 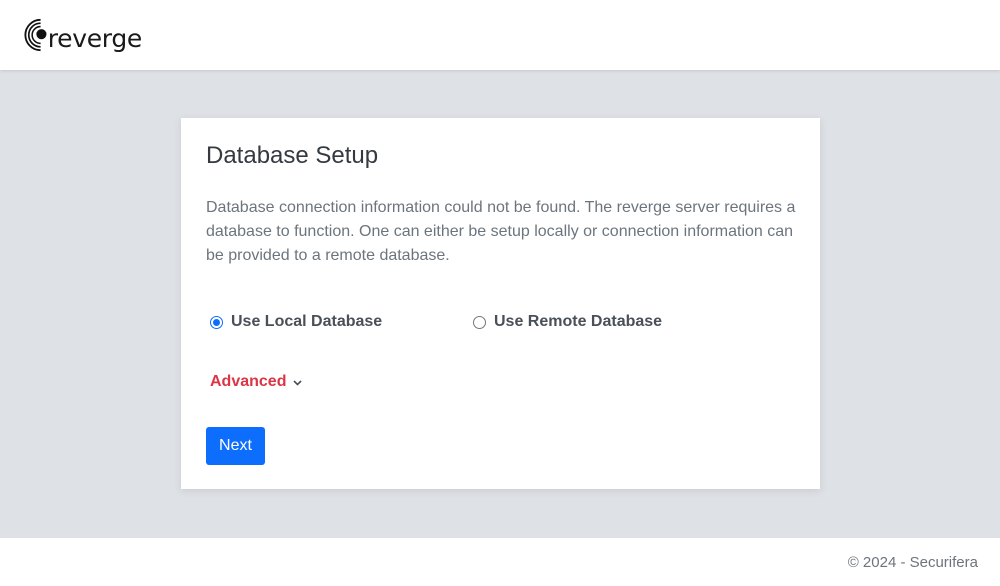 I want to click on reverge-logo: reverge, so click(x=82, y=35).